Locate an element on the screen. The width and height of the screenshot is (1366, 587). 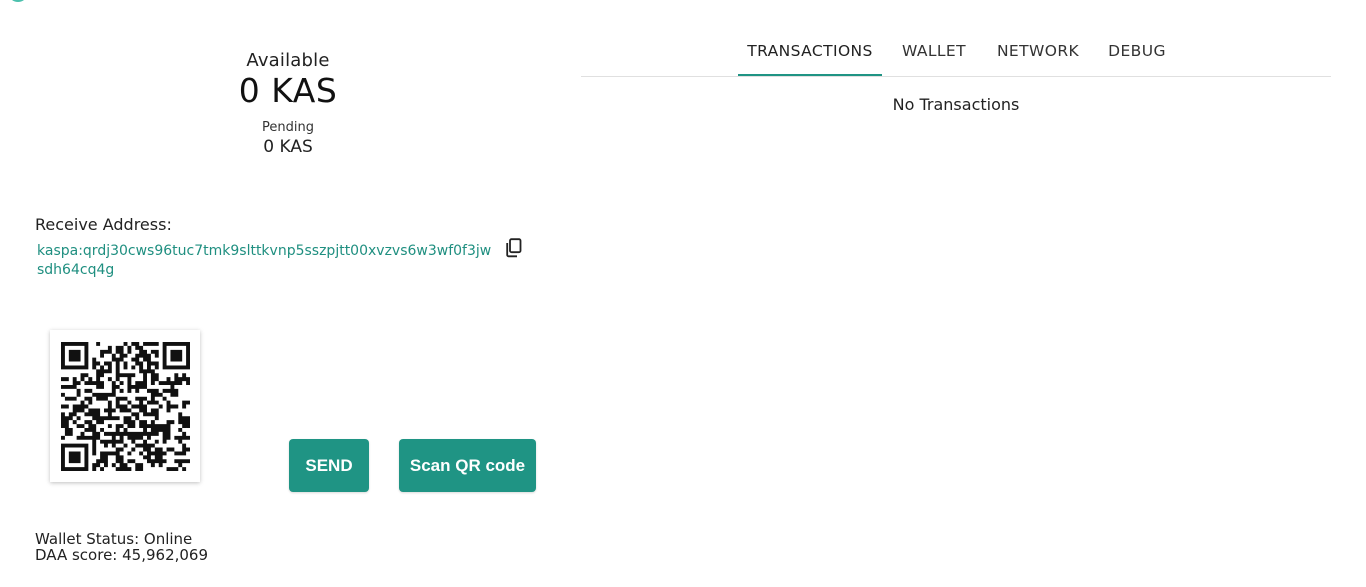
wallet-status: Wallet Status: Online is located at coordinates (114, 539).